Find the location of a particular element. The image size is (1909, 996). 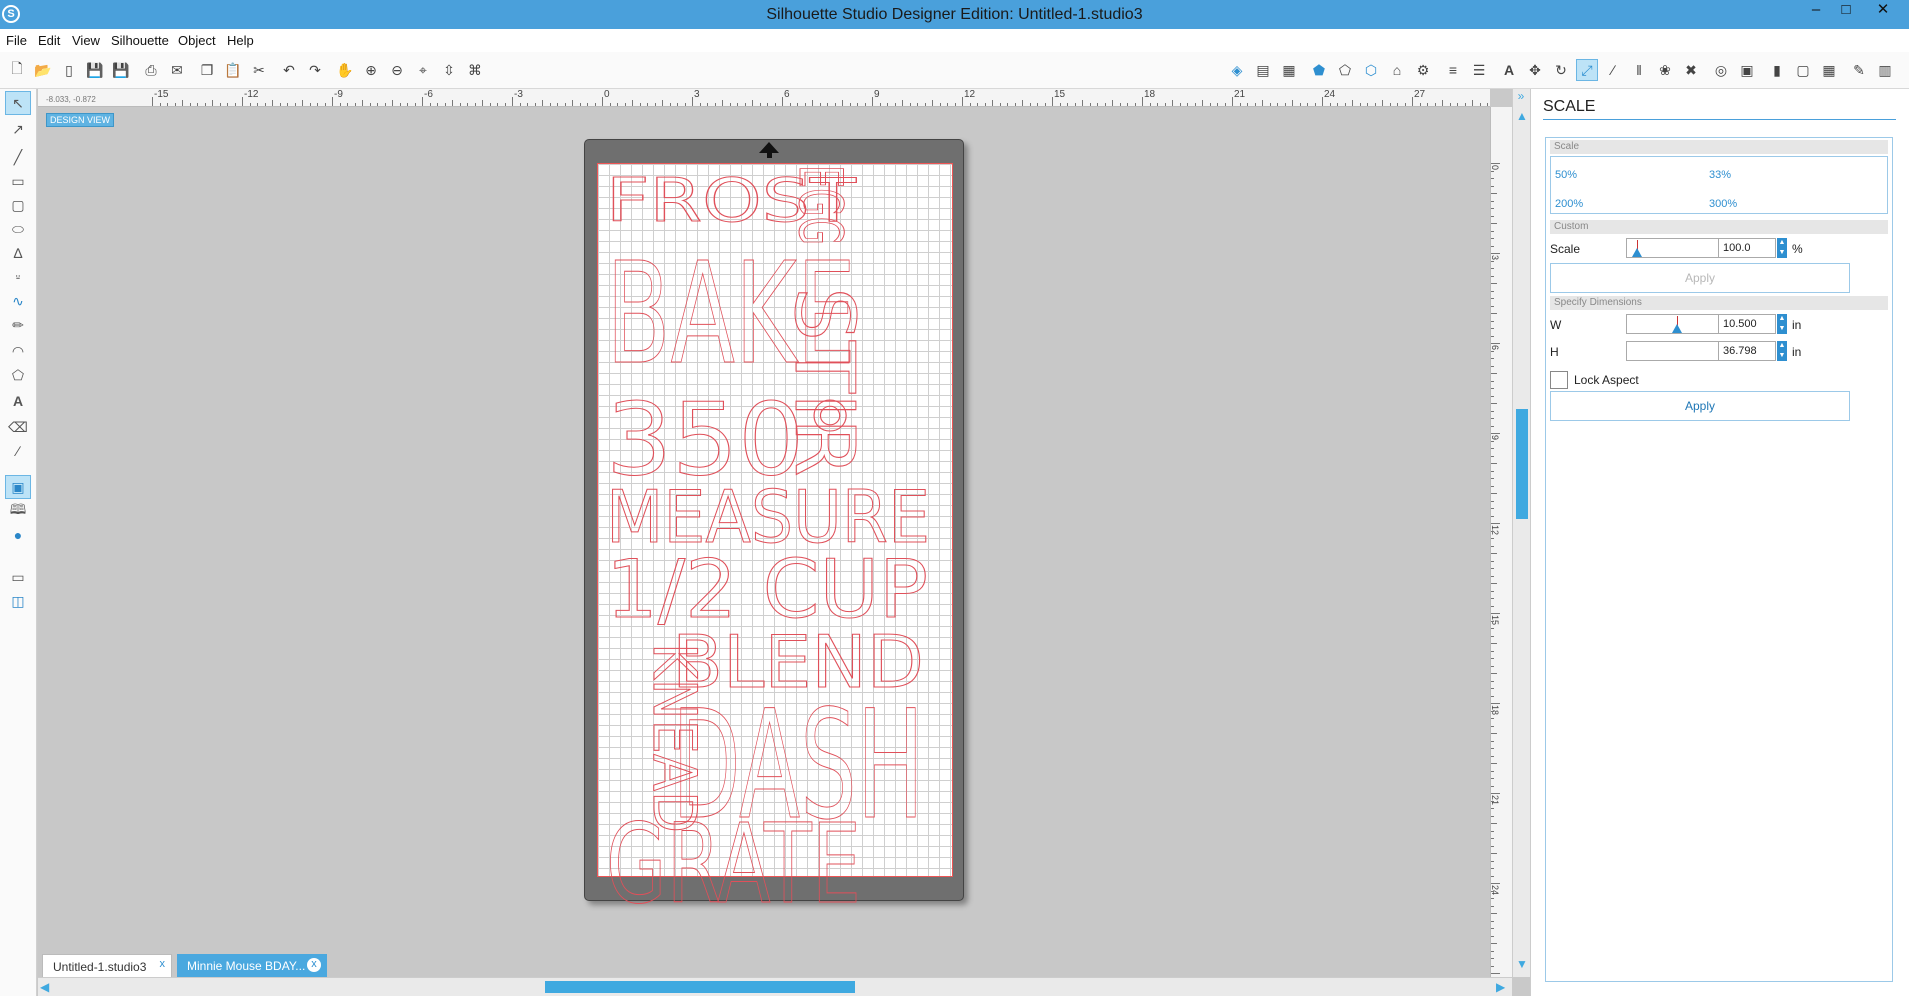

modify-icon: ✖ is located at coordinates (1691, 70).